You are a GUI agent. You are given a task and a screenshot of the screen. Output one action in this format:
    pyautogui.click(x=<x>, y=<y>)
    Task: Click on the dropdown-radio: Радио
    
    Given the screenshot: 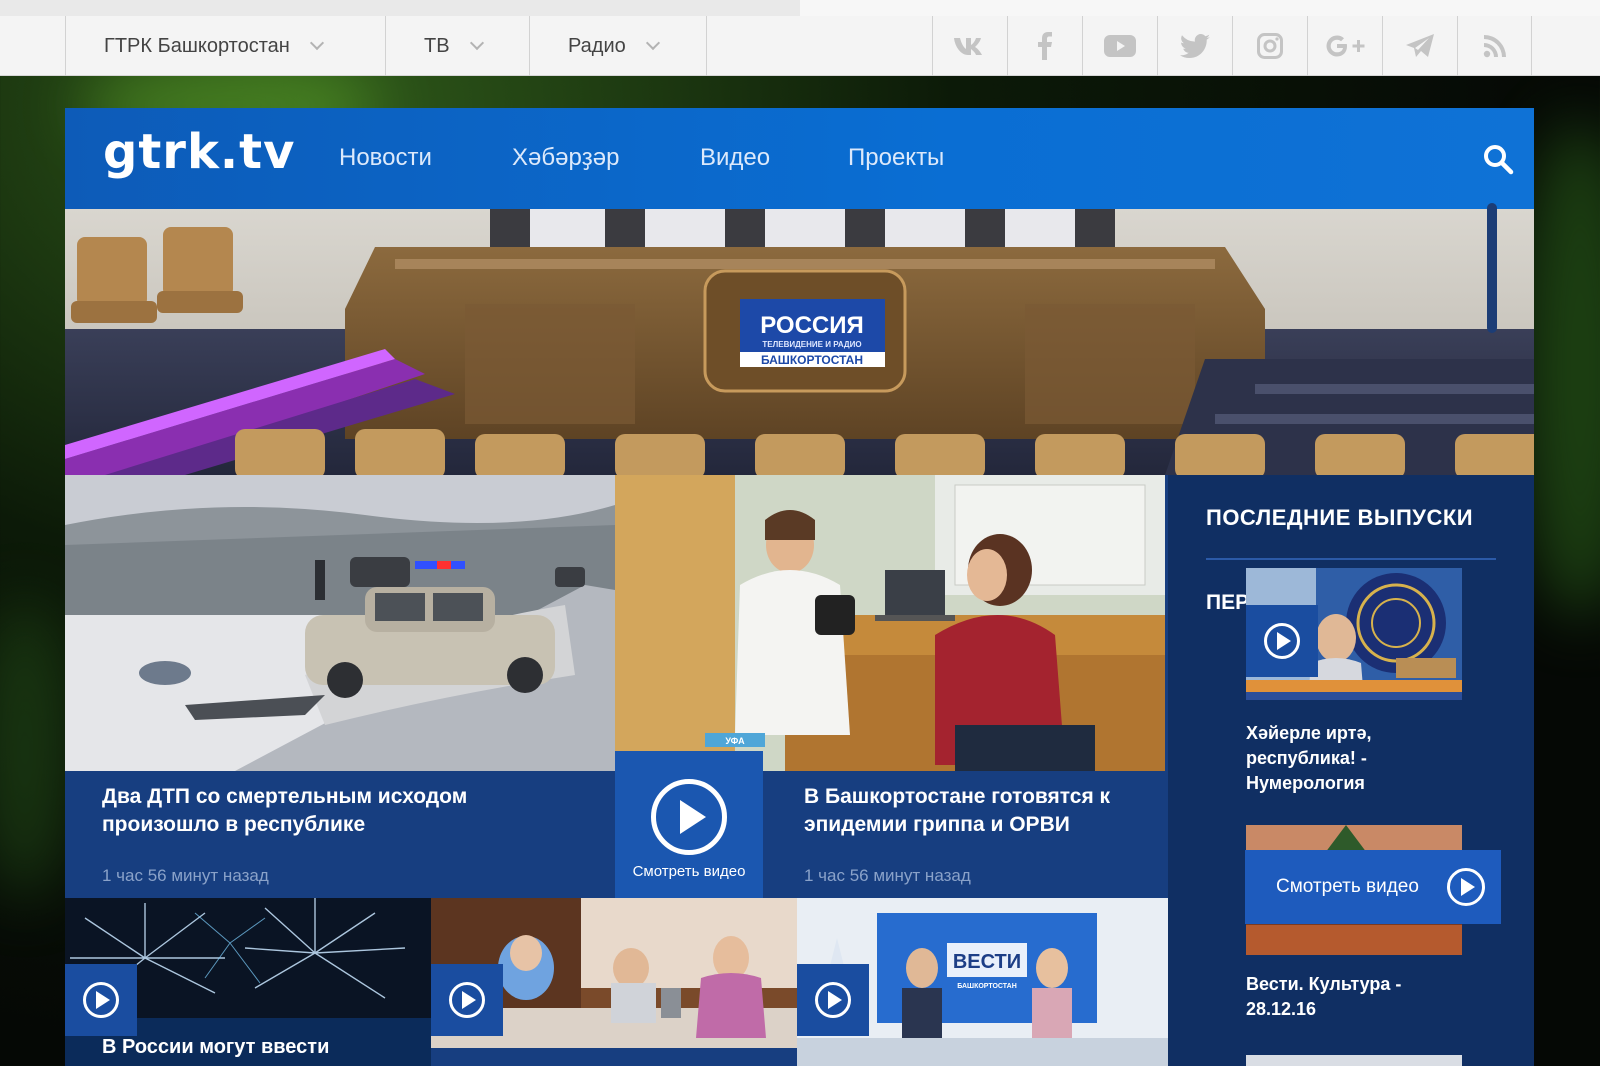 What is the action you would take?
    pyautogui.click(x=618, y=46)
    